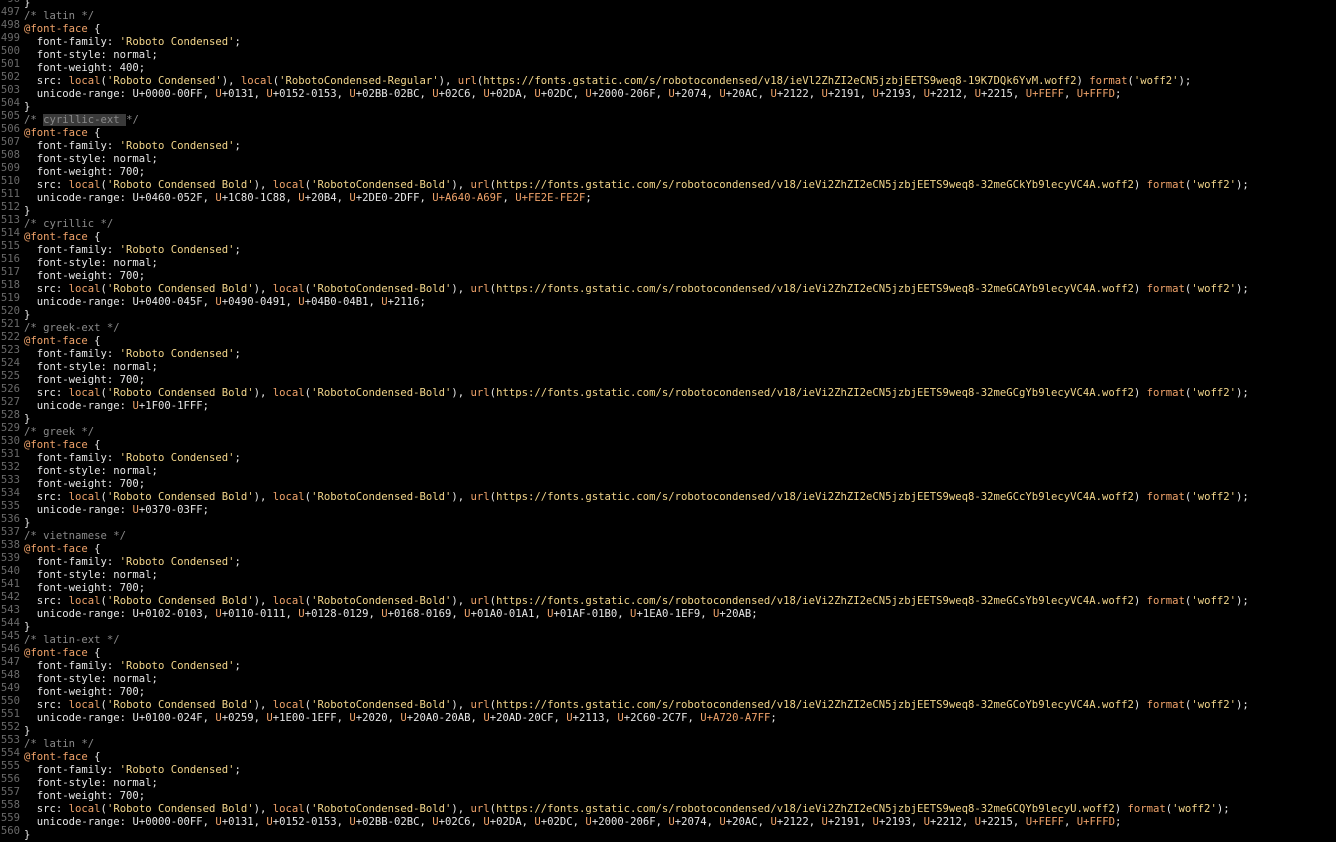 The width and height of the screenshot is (1336, 842). Describe the element at coordinates (668, 742) in the screenshot. I see `code-line: 553/* latin */` at that location.